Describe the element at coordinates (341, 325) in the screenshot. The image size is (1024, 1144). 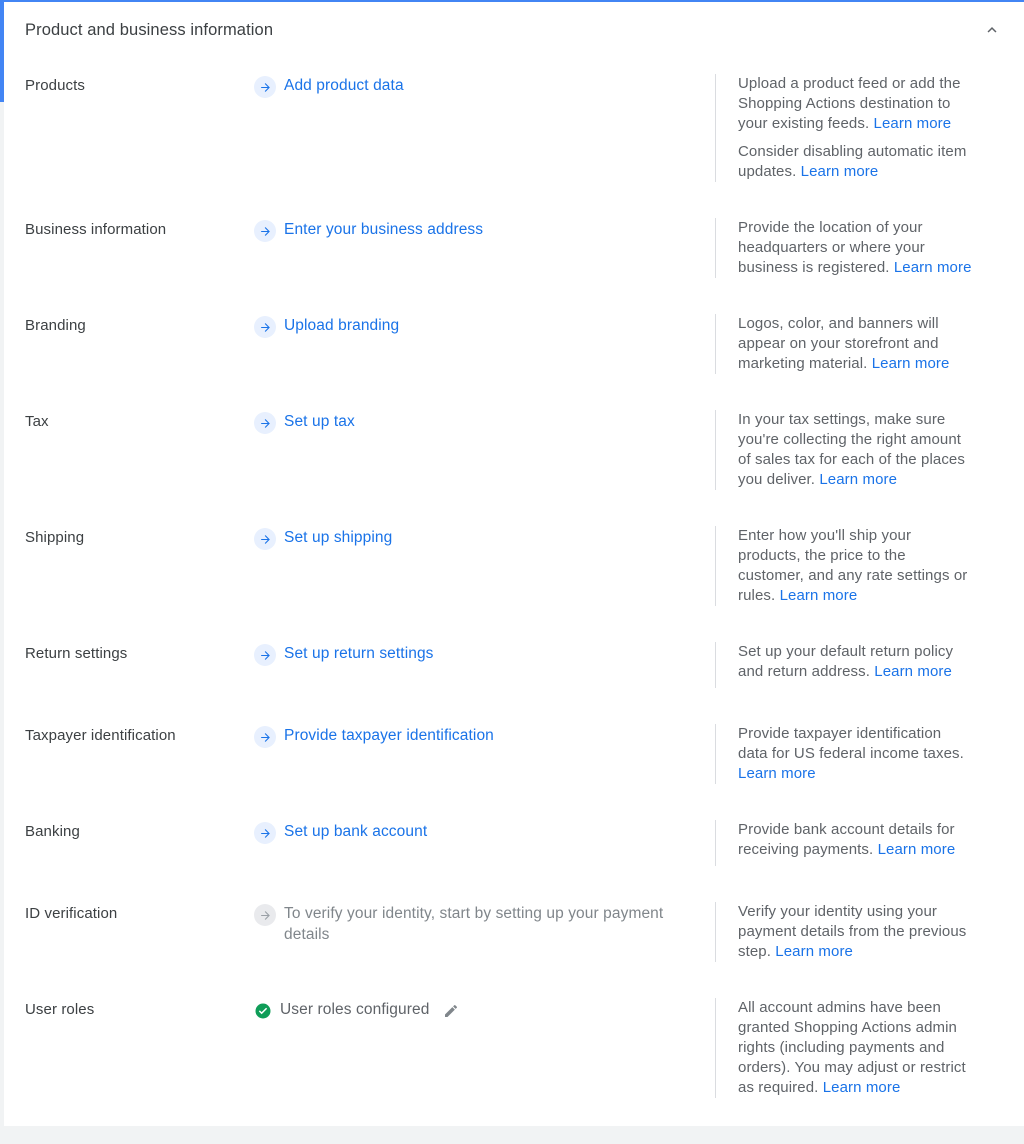
I see `step-action-link: Upload branding` at that location.